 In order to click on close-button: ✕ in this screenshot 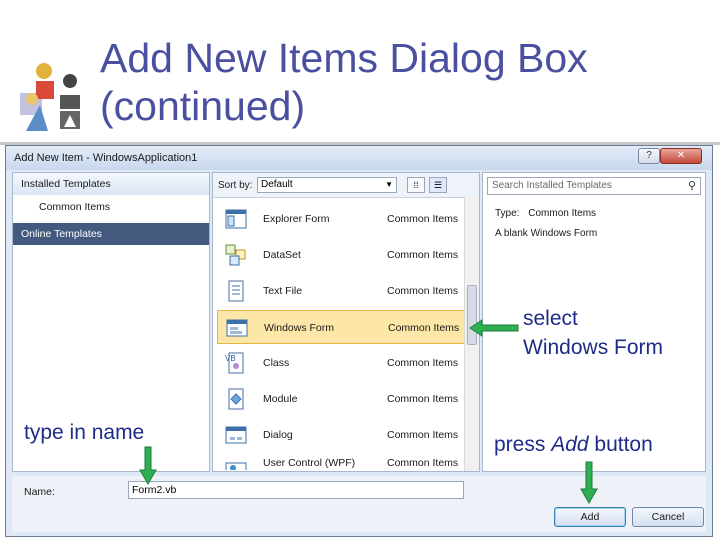, I will do `click(681, 156)`.